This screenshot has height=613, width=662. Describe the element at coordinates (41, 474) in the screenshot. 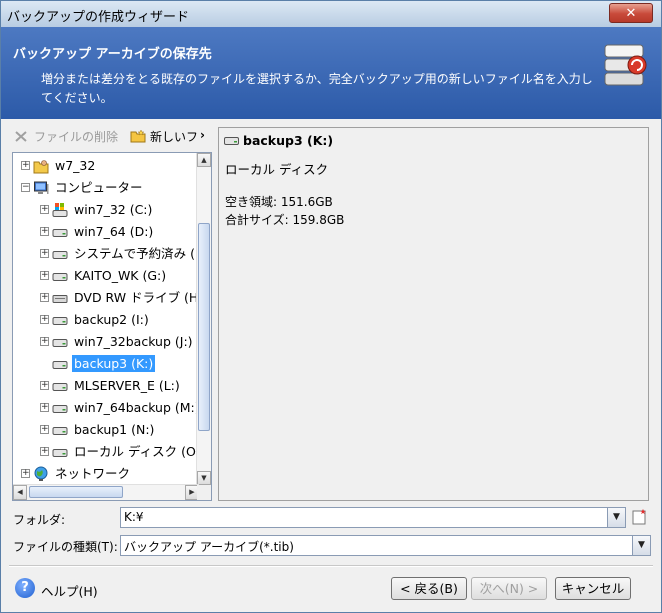

I see `network-icon` at that location.